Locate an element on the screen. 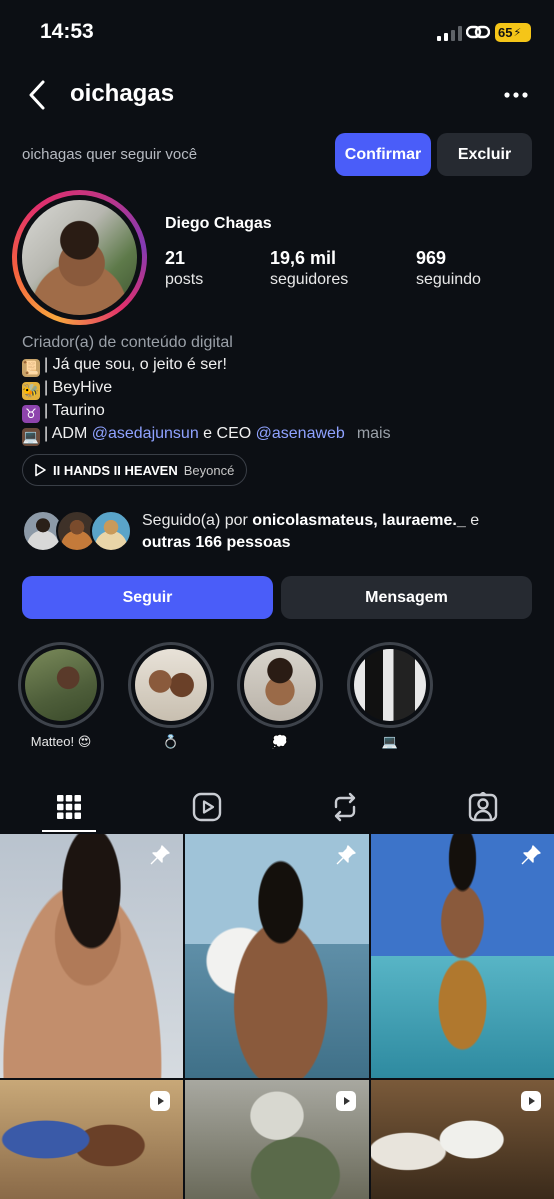  reels-icon is located at coordinates (207, 807).